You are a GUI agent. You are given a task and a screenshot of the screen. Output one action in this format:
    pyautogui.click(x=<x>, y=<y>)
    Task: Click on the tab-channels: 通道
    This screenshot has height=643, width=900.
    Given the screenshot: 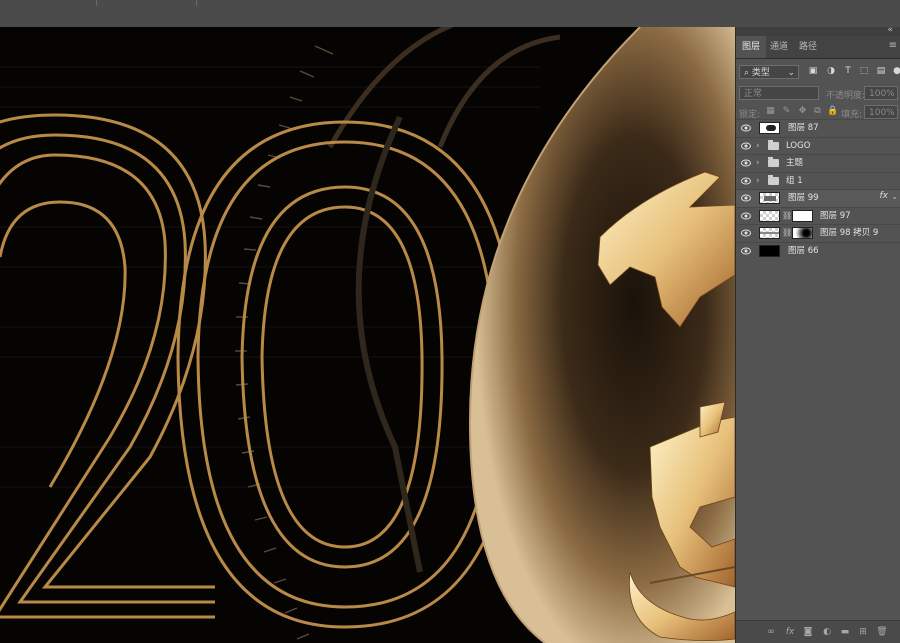 What is the action you would take?
    pyautogui.click(x=779, y=47)
    